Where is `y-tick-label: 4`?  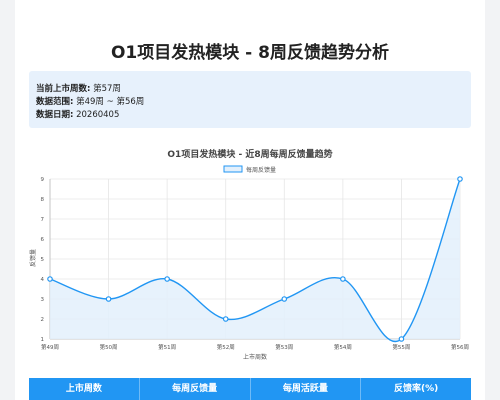
y-tick-label: 4 is located at coordinates (43, 280).